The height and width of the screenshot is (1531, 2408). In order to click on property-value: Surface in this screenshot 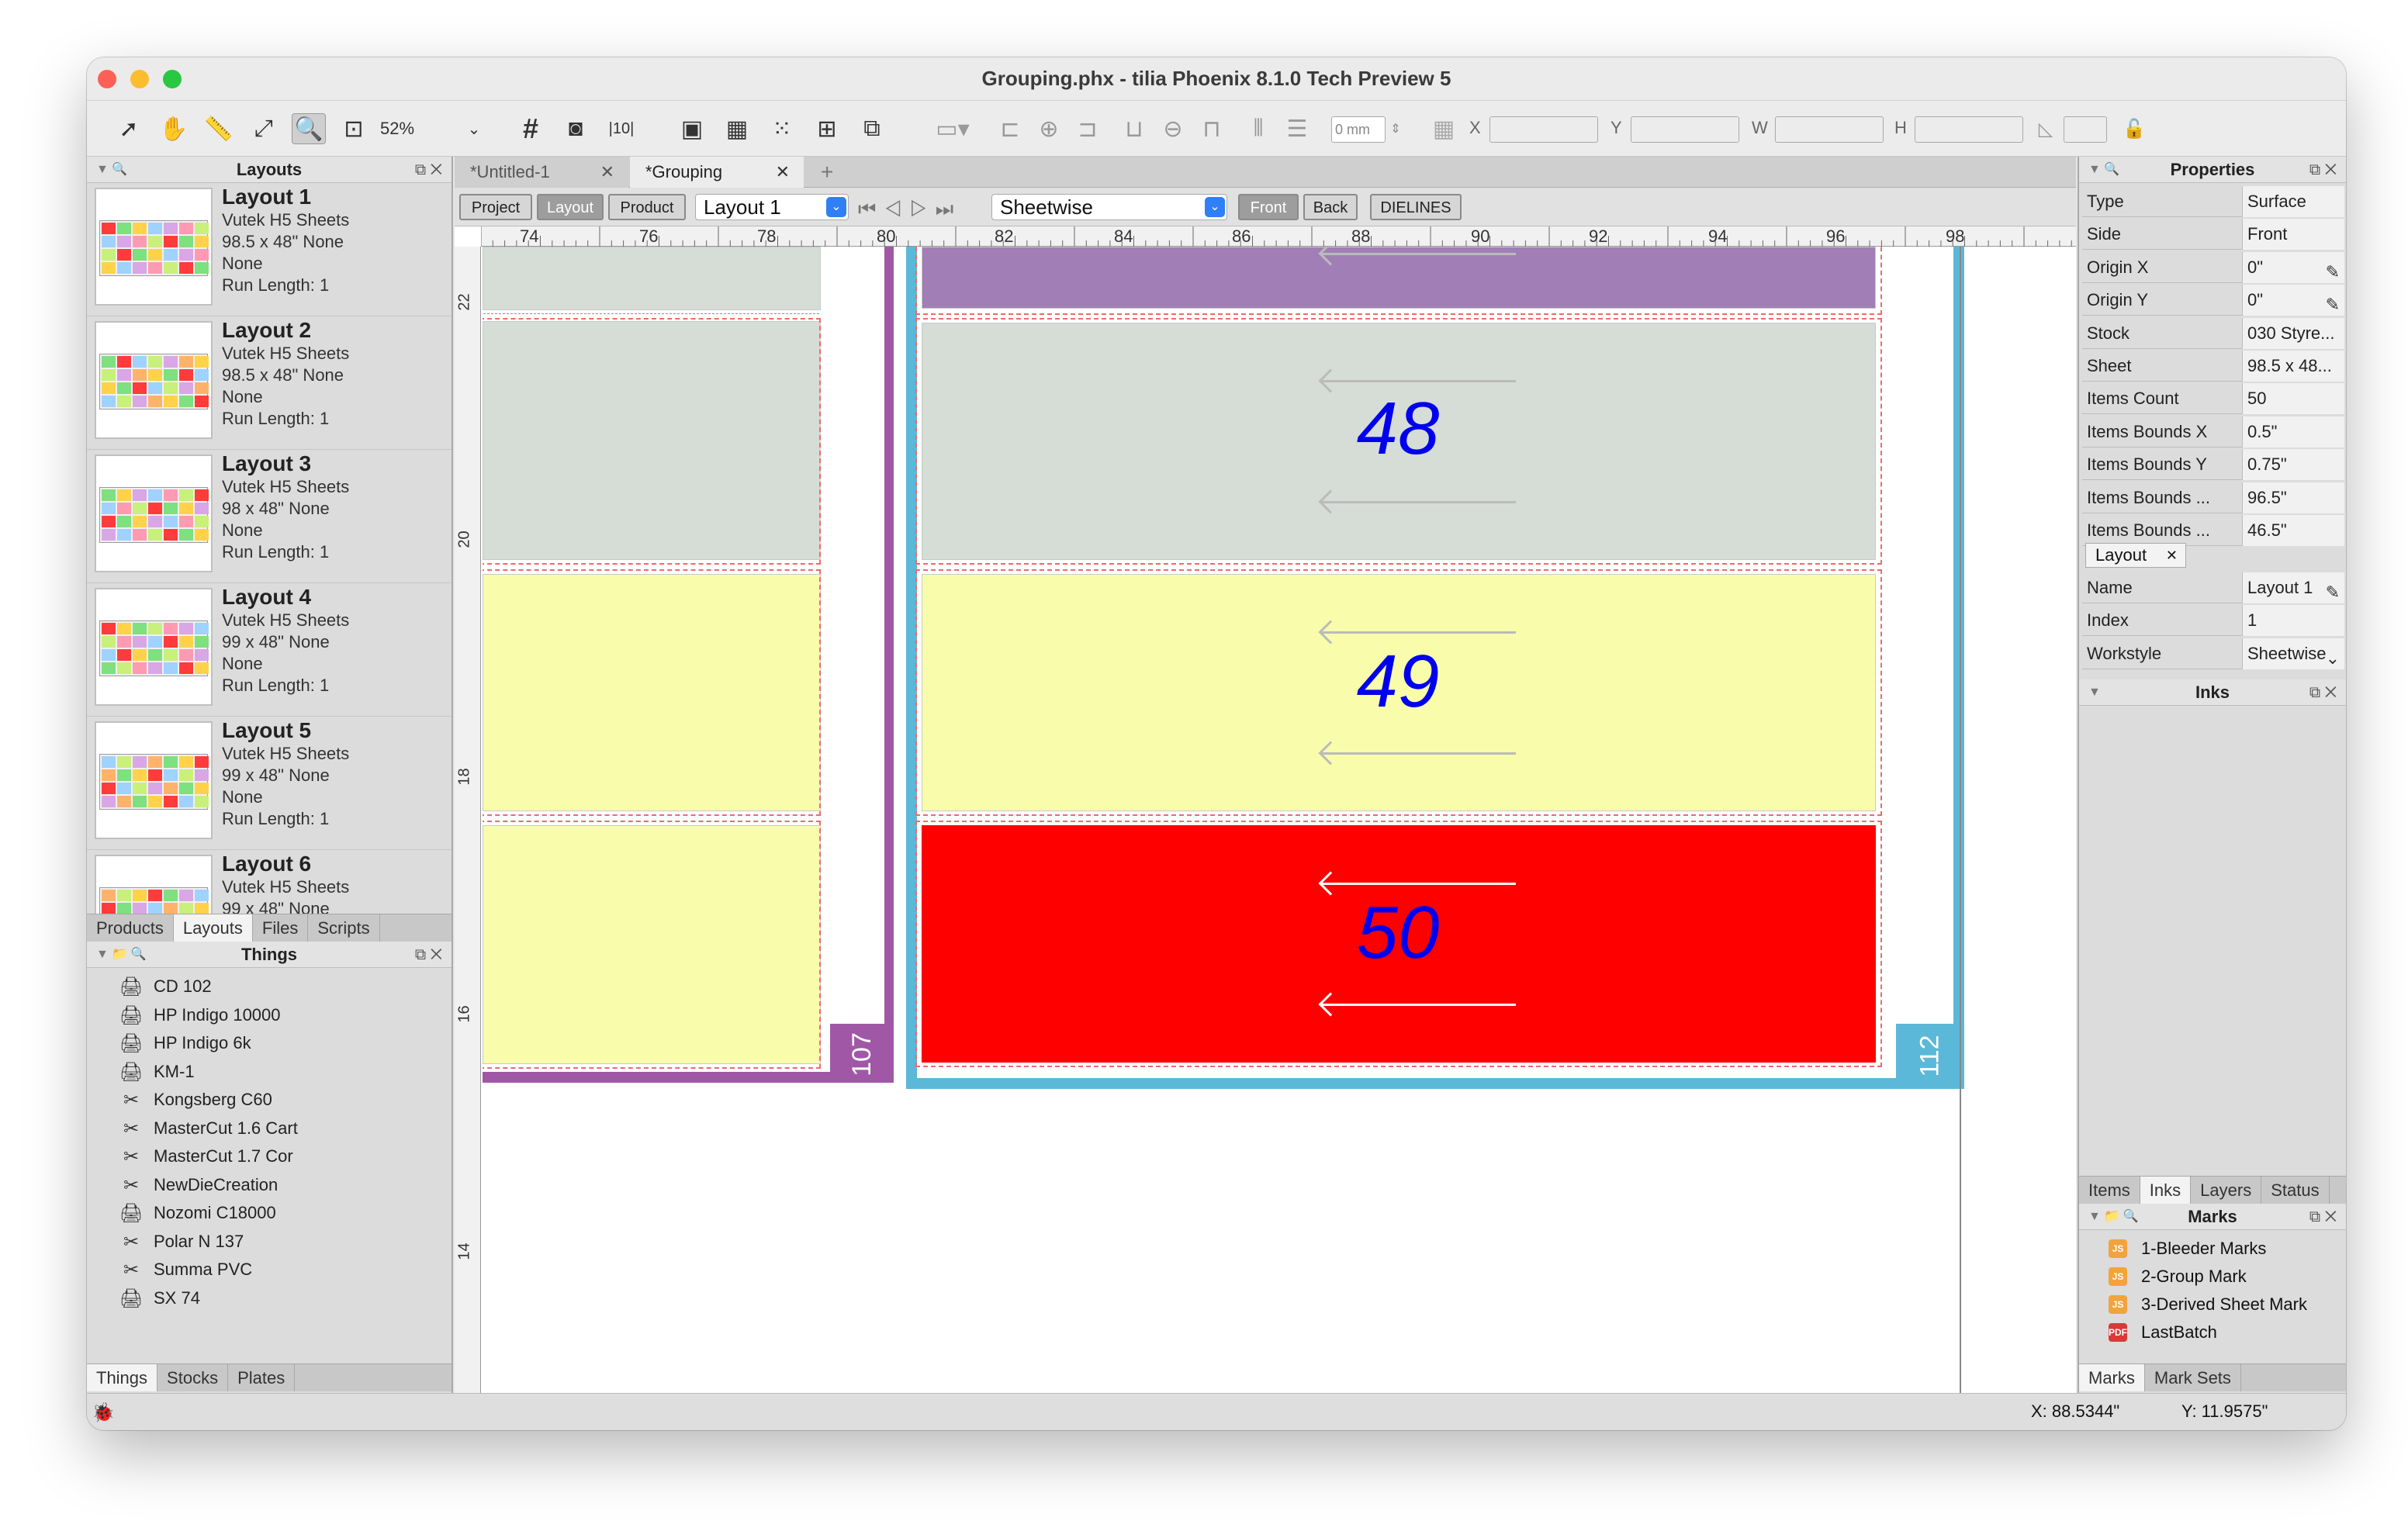, I will do `click(2293, 201)`.